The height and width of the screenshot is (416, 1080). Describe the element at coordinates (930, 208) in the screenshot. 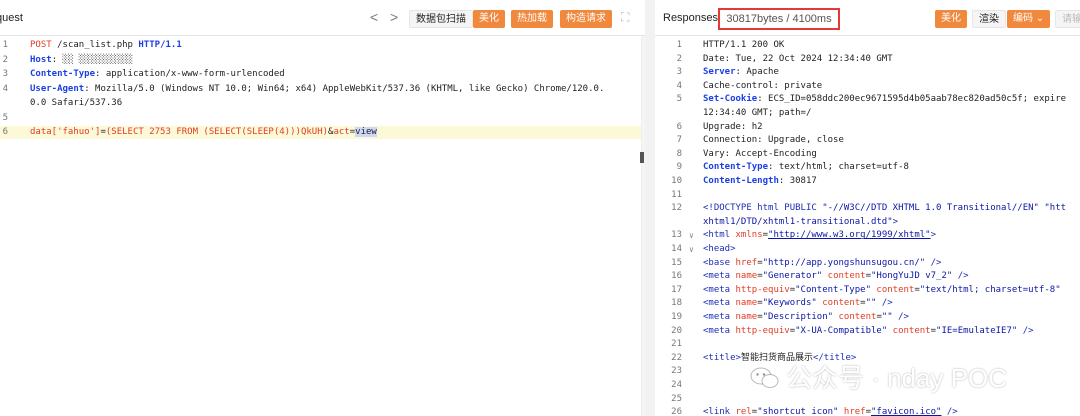

I see `code-token: "-//W3C//DTD XHTML 1.0 Transitional//EN"` at that location.